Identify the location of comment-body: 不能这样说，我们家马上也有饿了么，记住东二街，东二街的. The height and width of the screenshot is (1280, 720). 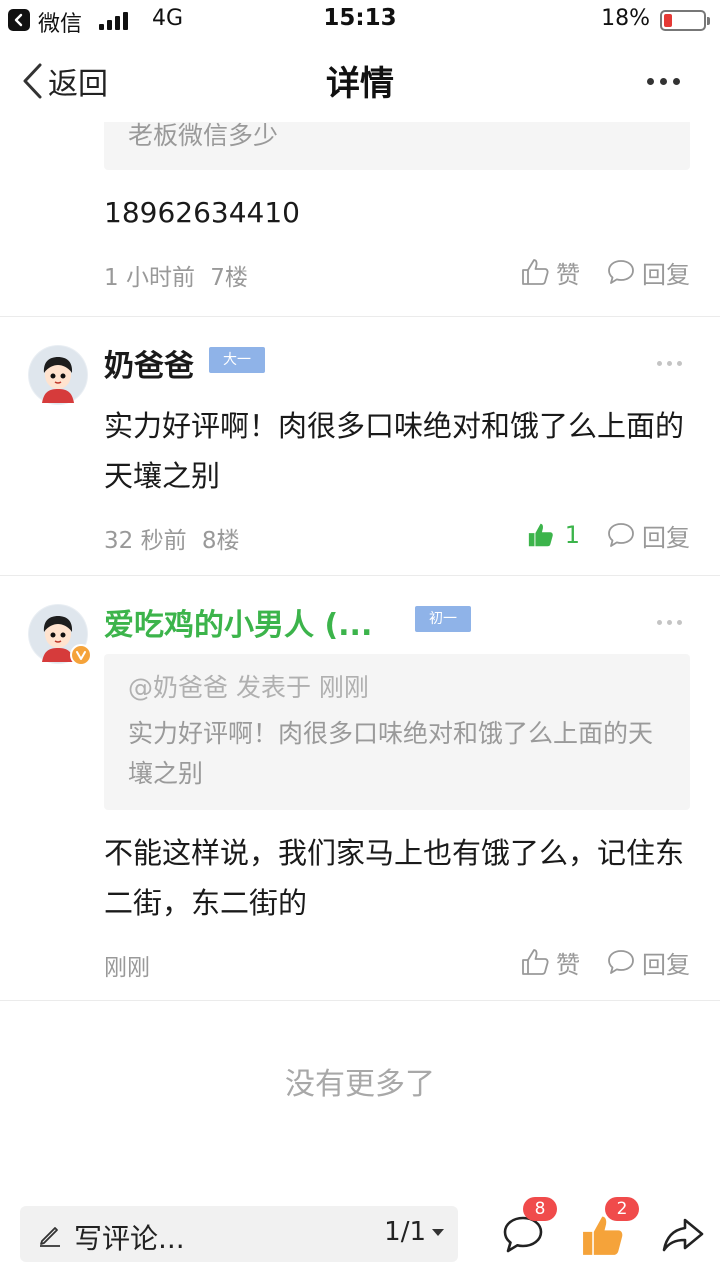
(394, 878).